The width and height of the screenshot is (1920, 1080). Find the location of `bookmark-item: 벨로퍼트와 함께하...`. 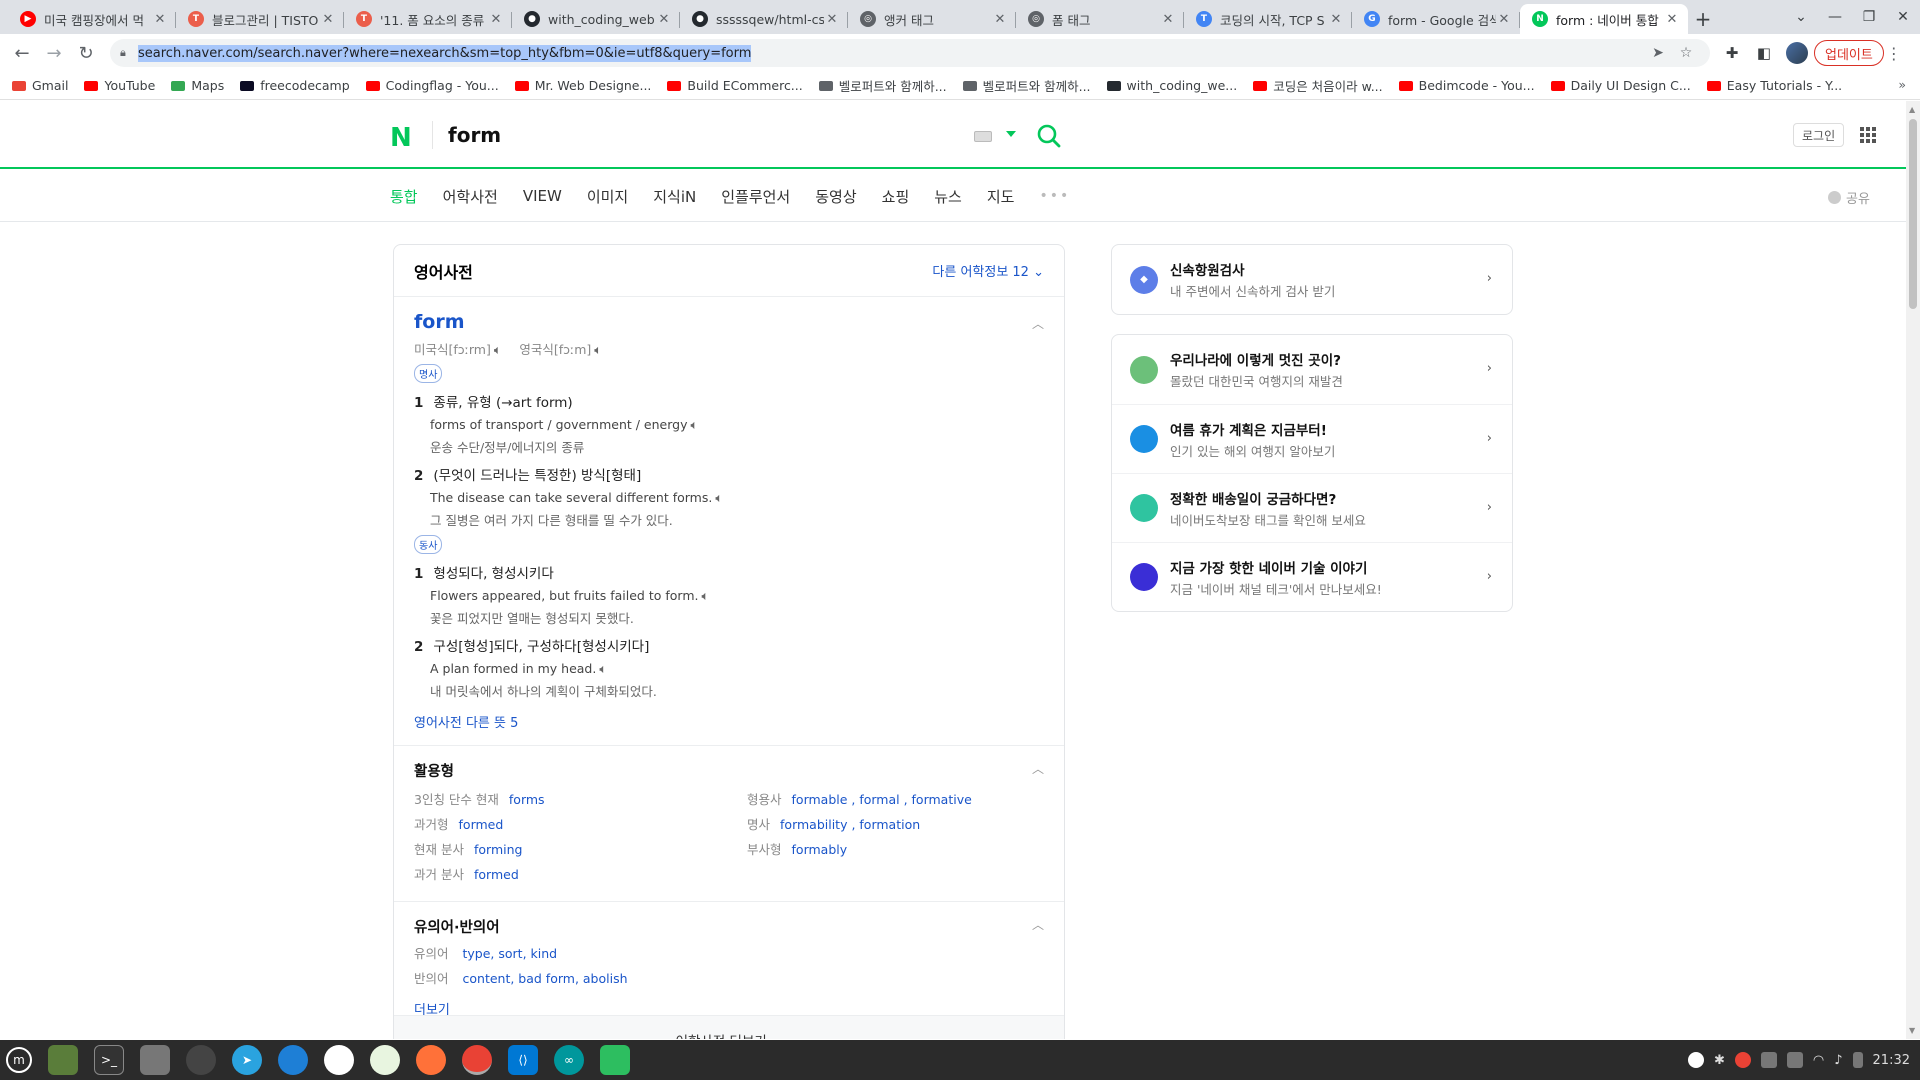

bookmark-item: 벨로퍼트와 함께하... is located at coordinates (882, 85).